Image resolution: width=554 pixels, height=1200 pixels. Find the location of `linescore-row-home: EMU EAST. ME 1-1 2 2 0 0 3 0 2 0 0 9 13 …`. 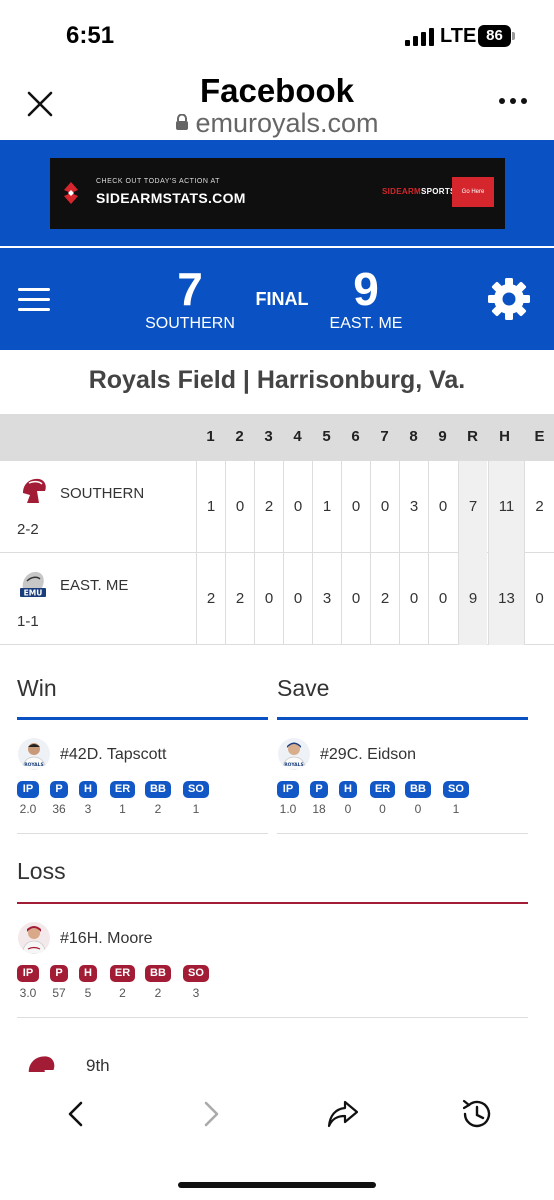

linescore-row-home: EMU EAST. ME 1-1 2 2 0 0 3 0 2 0 0 9 13 … is located at coordinates (277, 599).